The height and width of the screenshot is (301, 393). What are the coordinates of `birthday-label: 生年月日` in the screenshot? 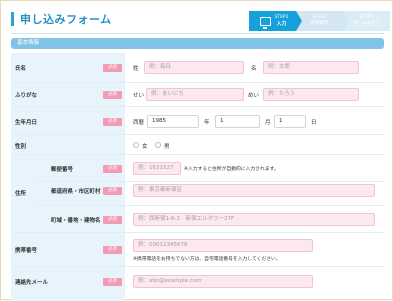 It's located at (26, 123).